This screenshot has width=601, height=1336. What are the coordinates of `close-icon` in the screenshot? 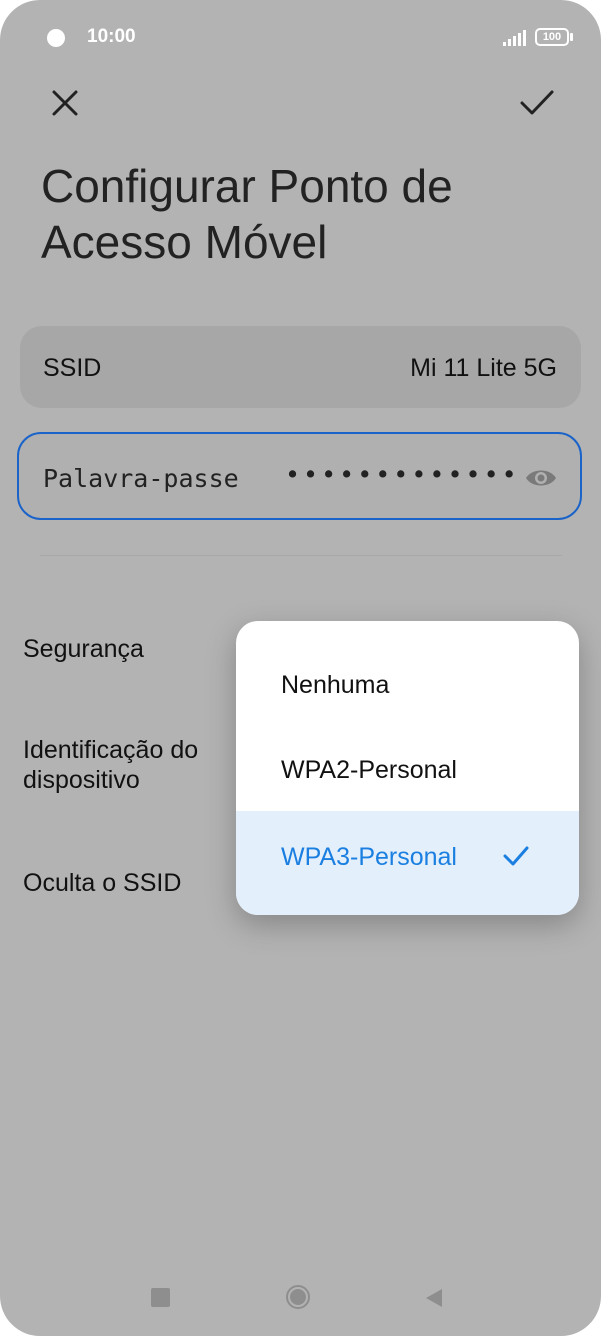 It's located at (65, 103).